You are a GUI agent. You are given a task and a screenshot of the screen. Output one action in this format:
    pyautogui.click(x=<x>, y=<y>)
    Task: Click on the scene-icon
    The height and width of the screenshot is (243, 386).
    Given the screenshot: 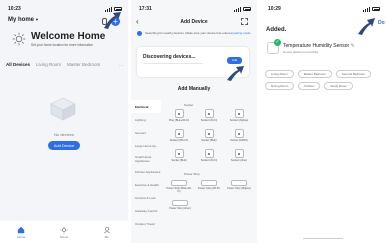 What is the action you would take?
    pyautogui.click(x=64, y=229)
    